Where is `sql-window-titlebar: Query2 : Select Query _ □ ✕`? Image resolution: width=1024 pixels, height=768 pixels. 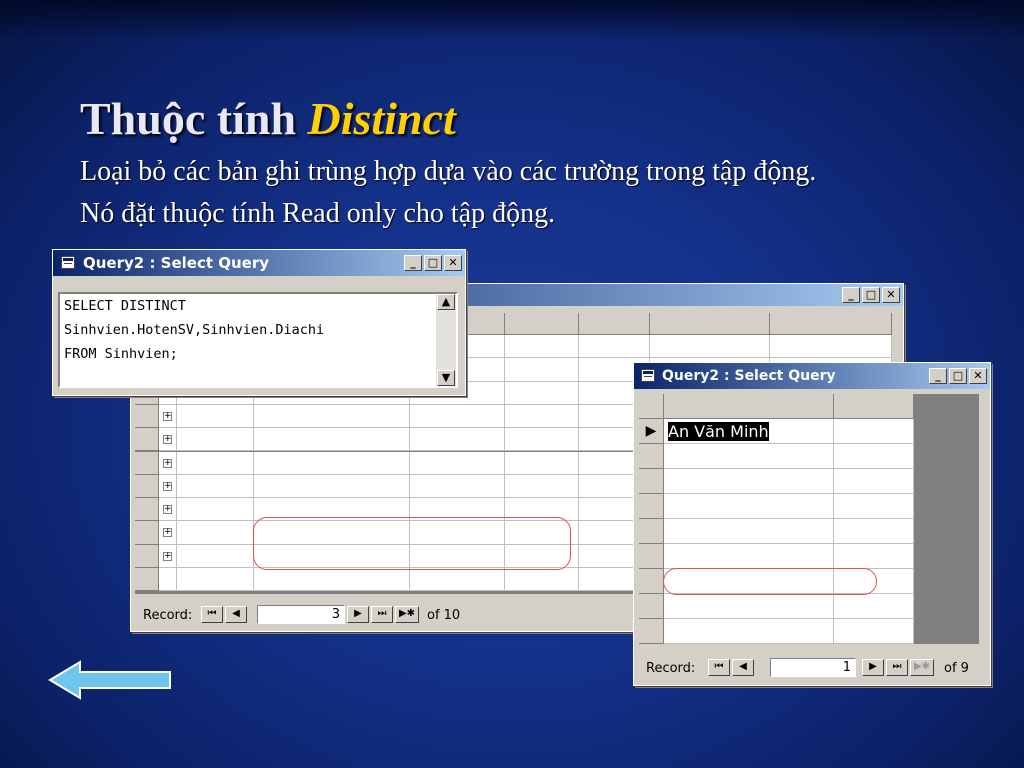 sql-window-titlebar: Query2 : Select Query _ □ ✕ is located at coordinates (259, 263).